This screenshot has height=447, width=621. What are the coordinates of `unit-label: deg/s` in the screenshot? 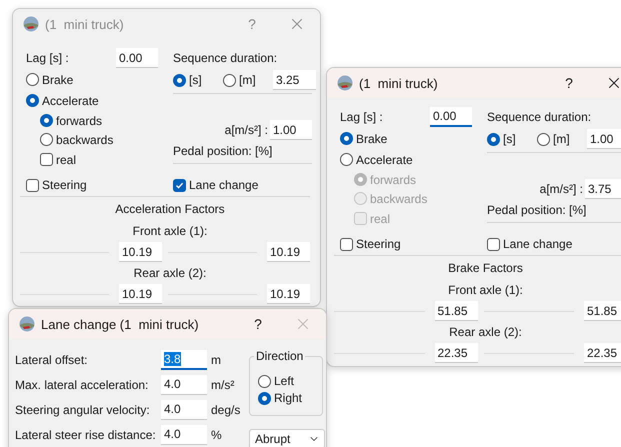 It's located at (226, 409).